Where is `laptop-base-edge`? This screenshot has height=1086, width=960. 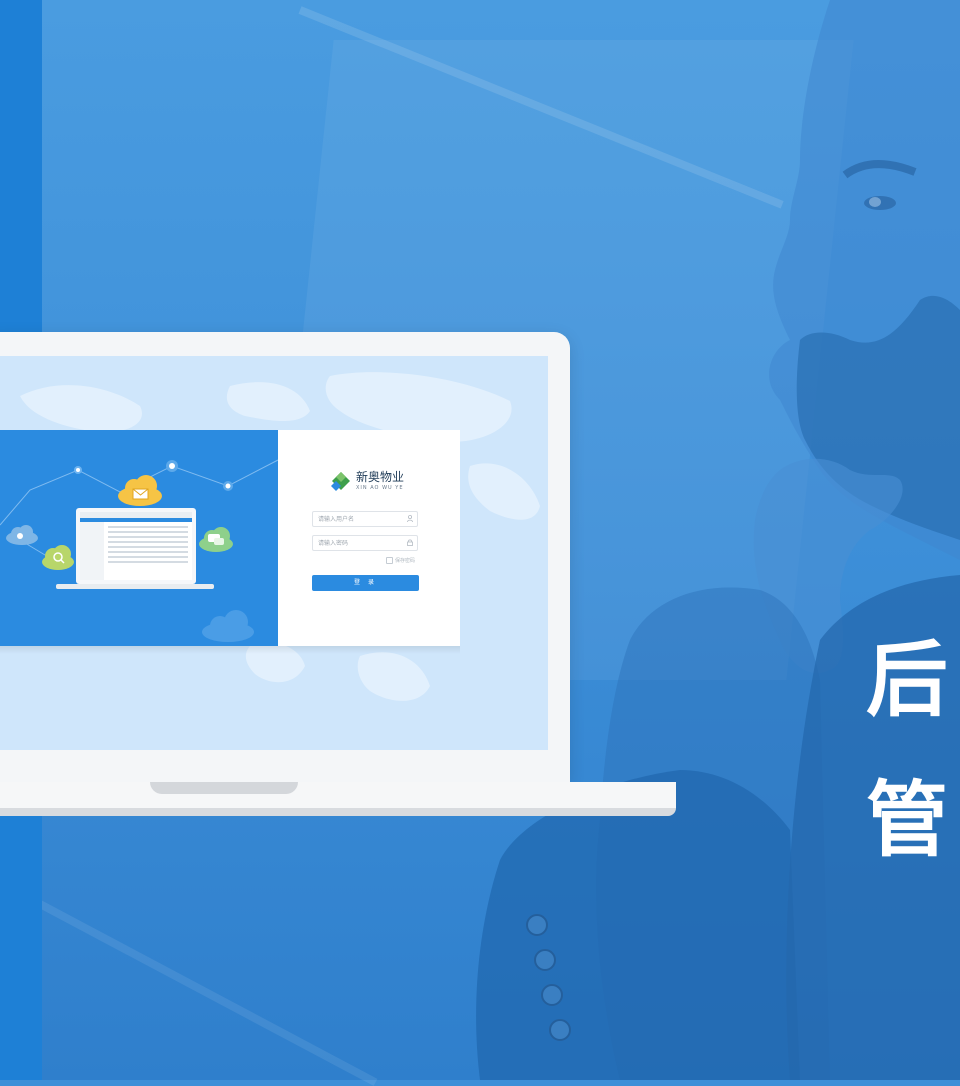 laptop-base-edge is located at coordinates (338, 812).